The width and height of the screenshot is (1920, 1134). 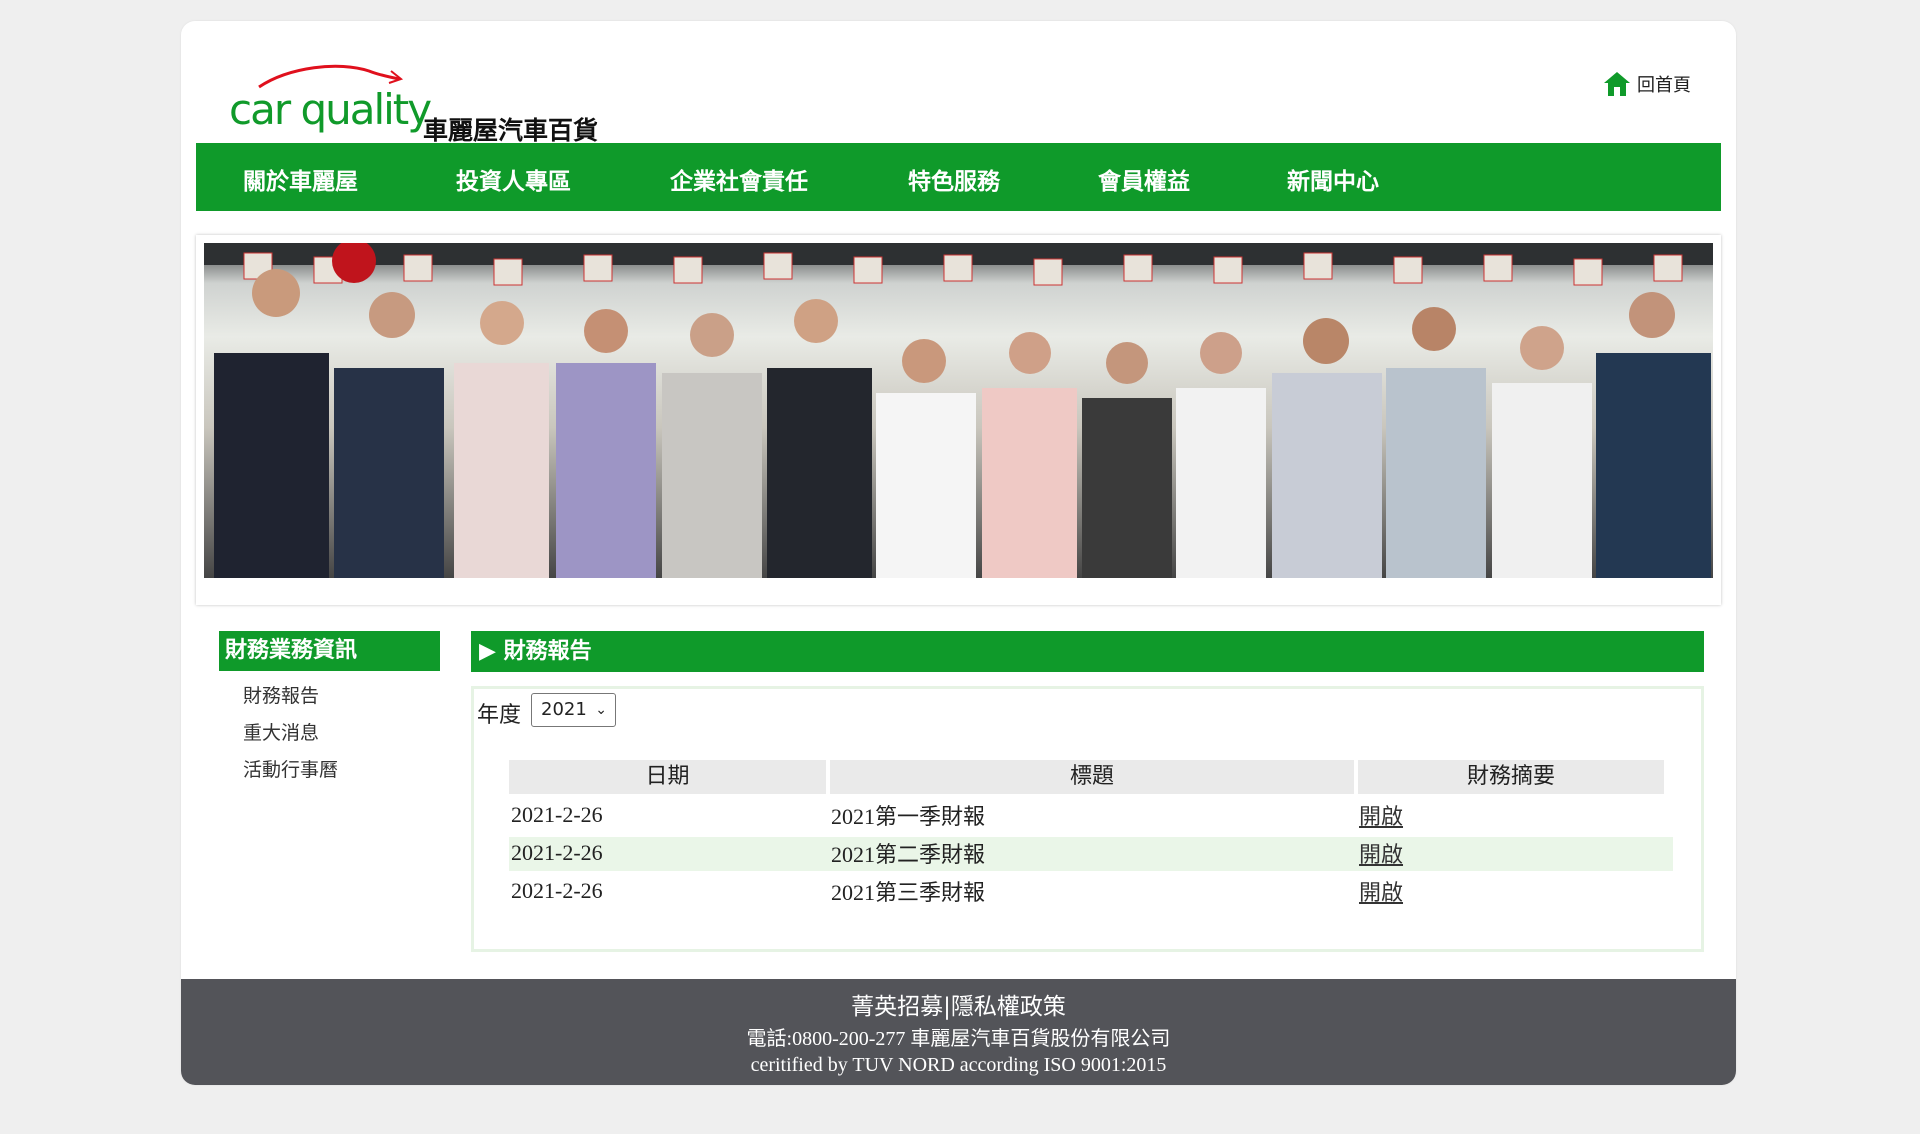 What do you see at coordinates (281, 694) in the screenshot?
I see `sidebar-item-financial-report: 財務報告` at bounding box center [281, 694].